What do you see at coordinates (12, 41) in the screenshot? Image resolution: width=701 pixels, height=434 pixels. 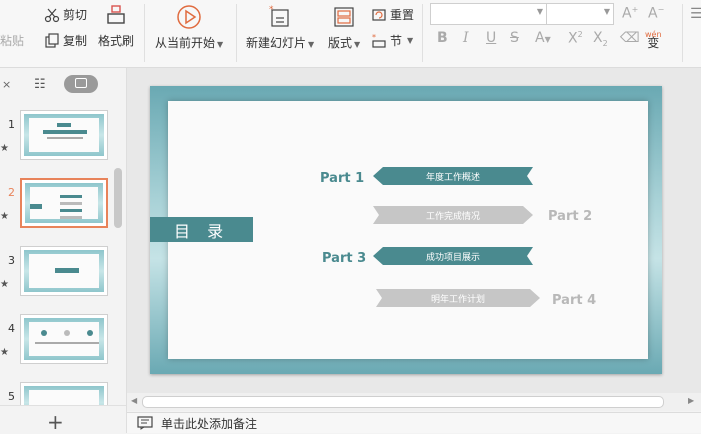 I see `paste-label: 粘贴` at bounding box center [12, 41].